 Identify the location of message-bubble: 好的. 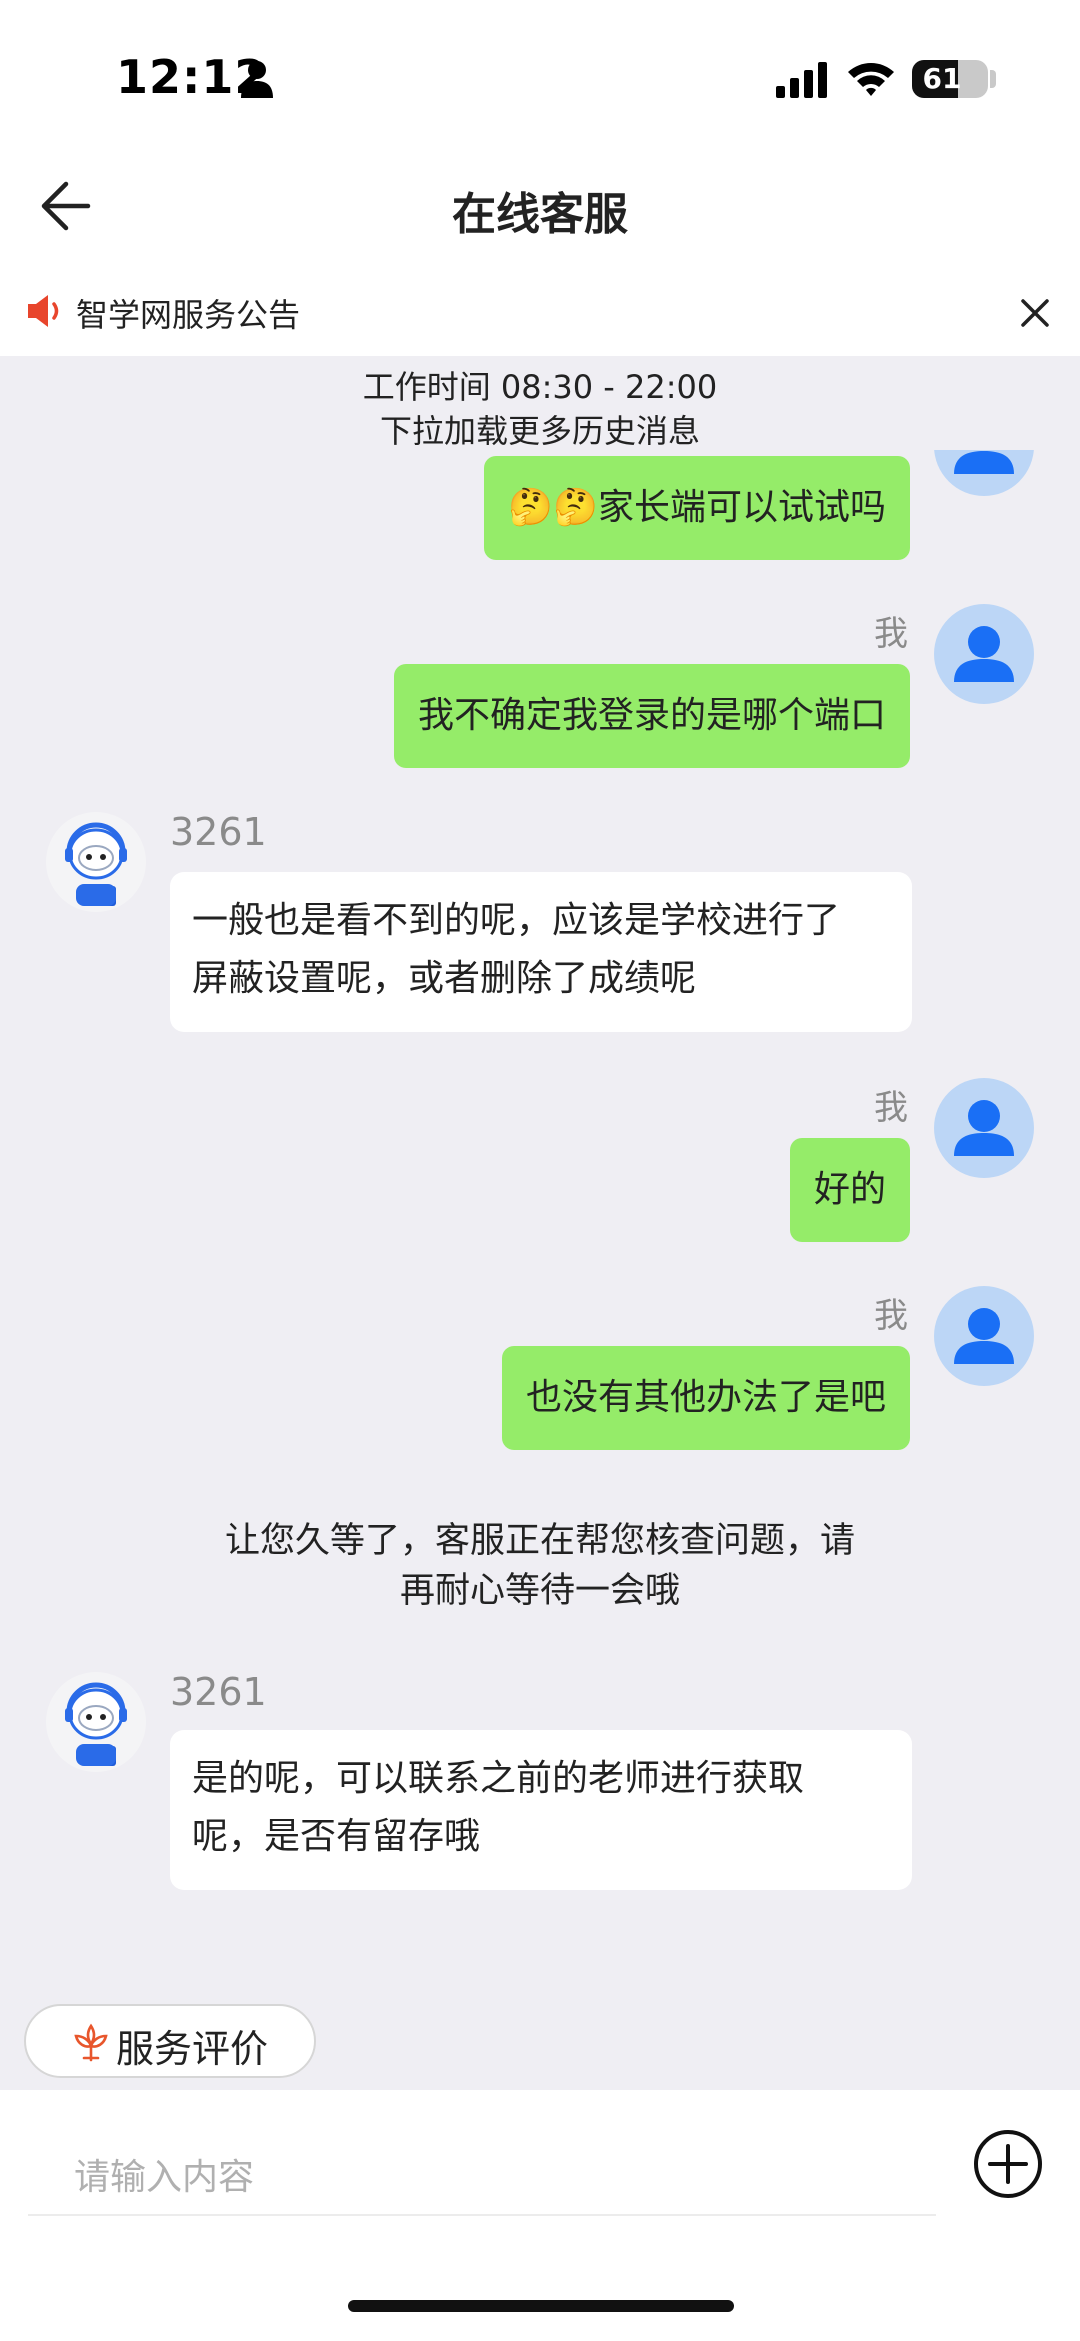
(849, 1190).